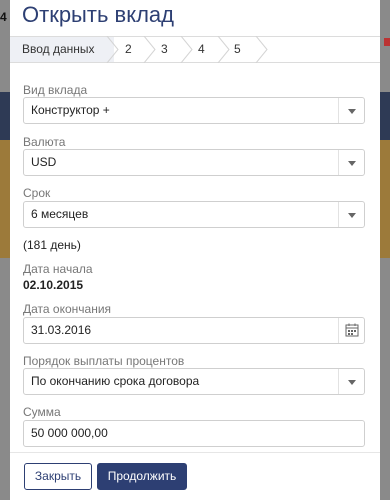  I want to click on step-4: 4, so click(209, 49).